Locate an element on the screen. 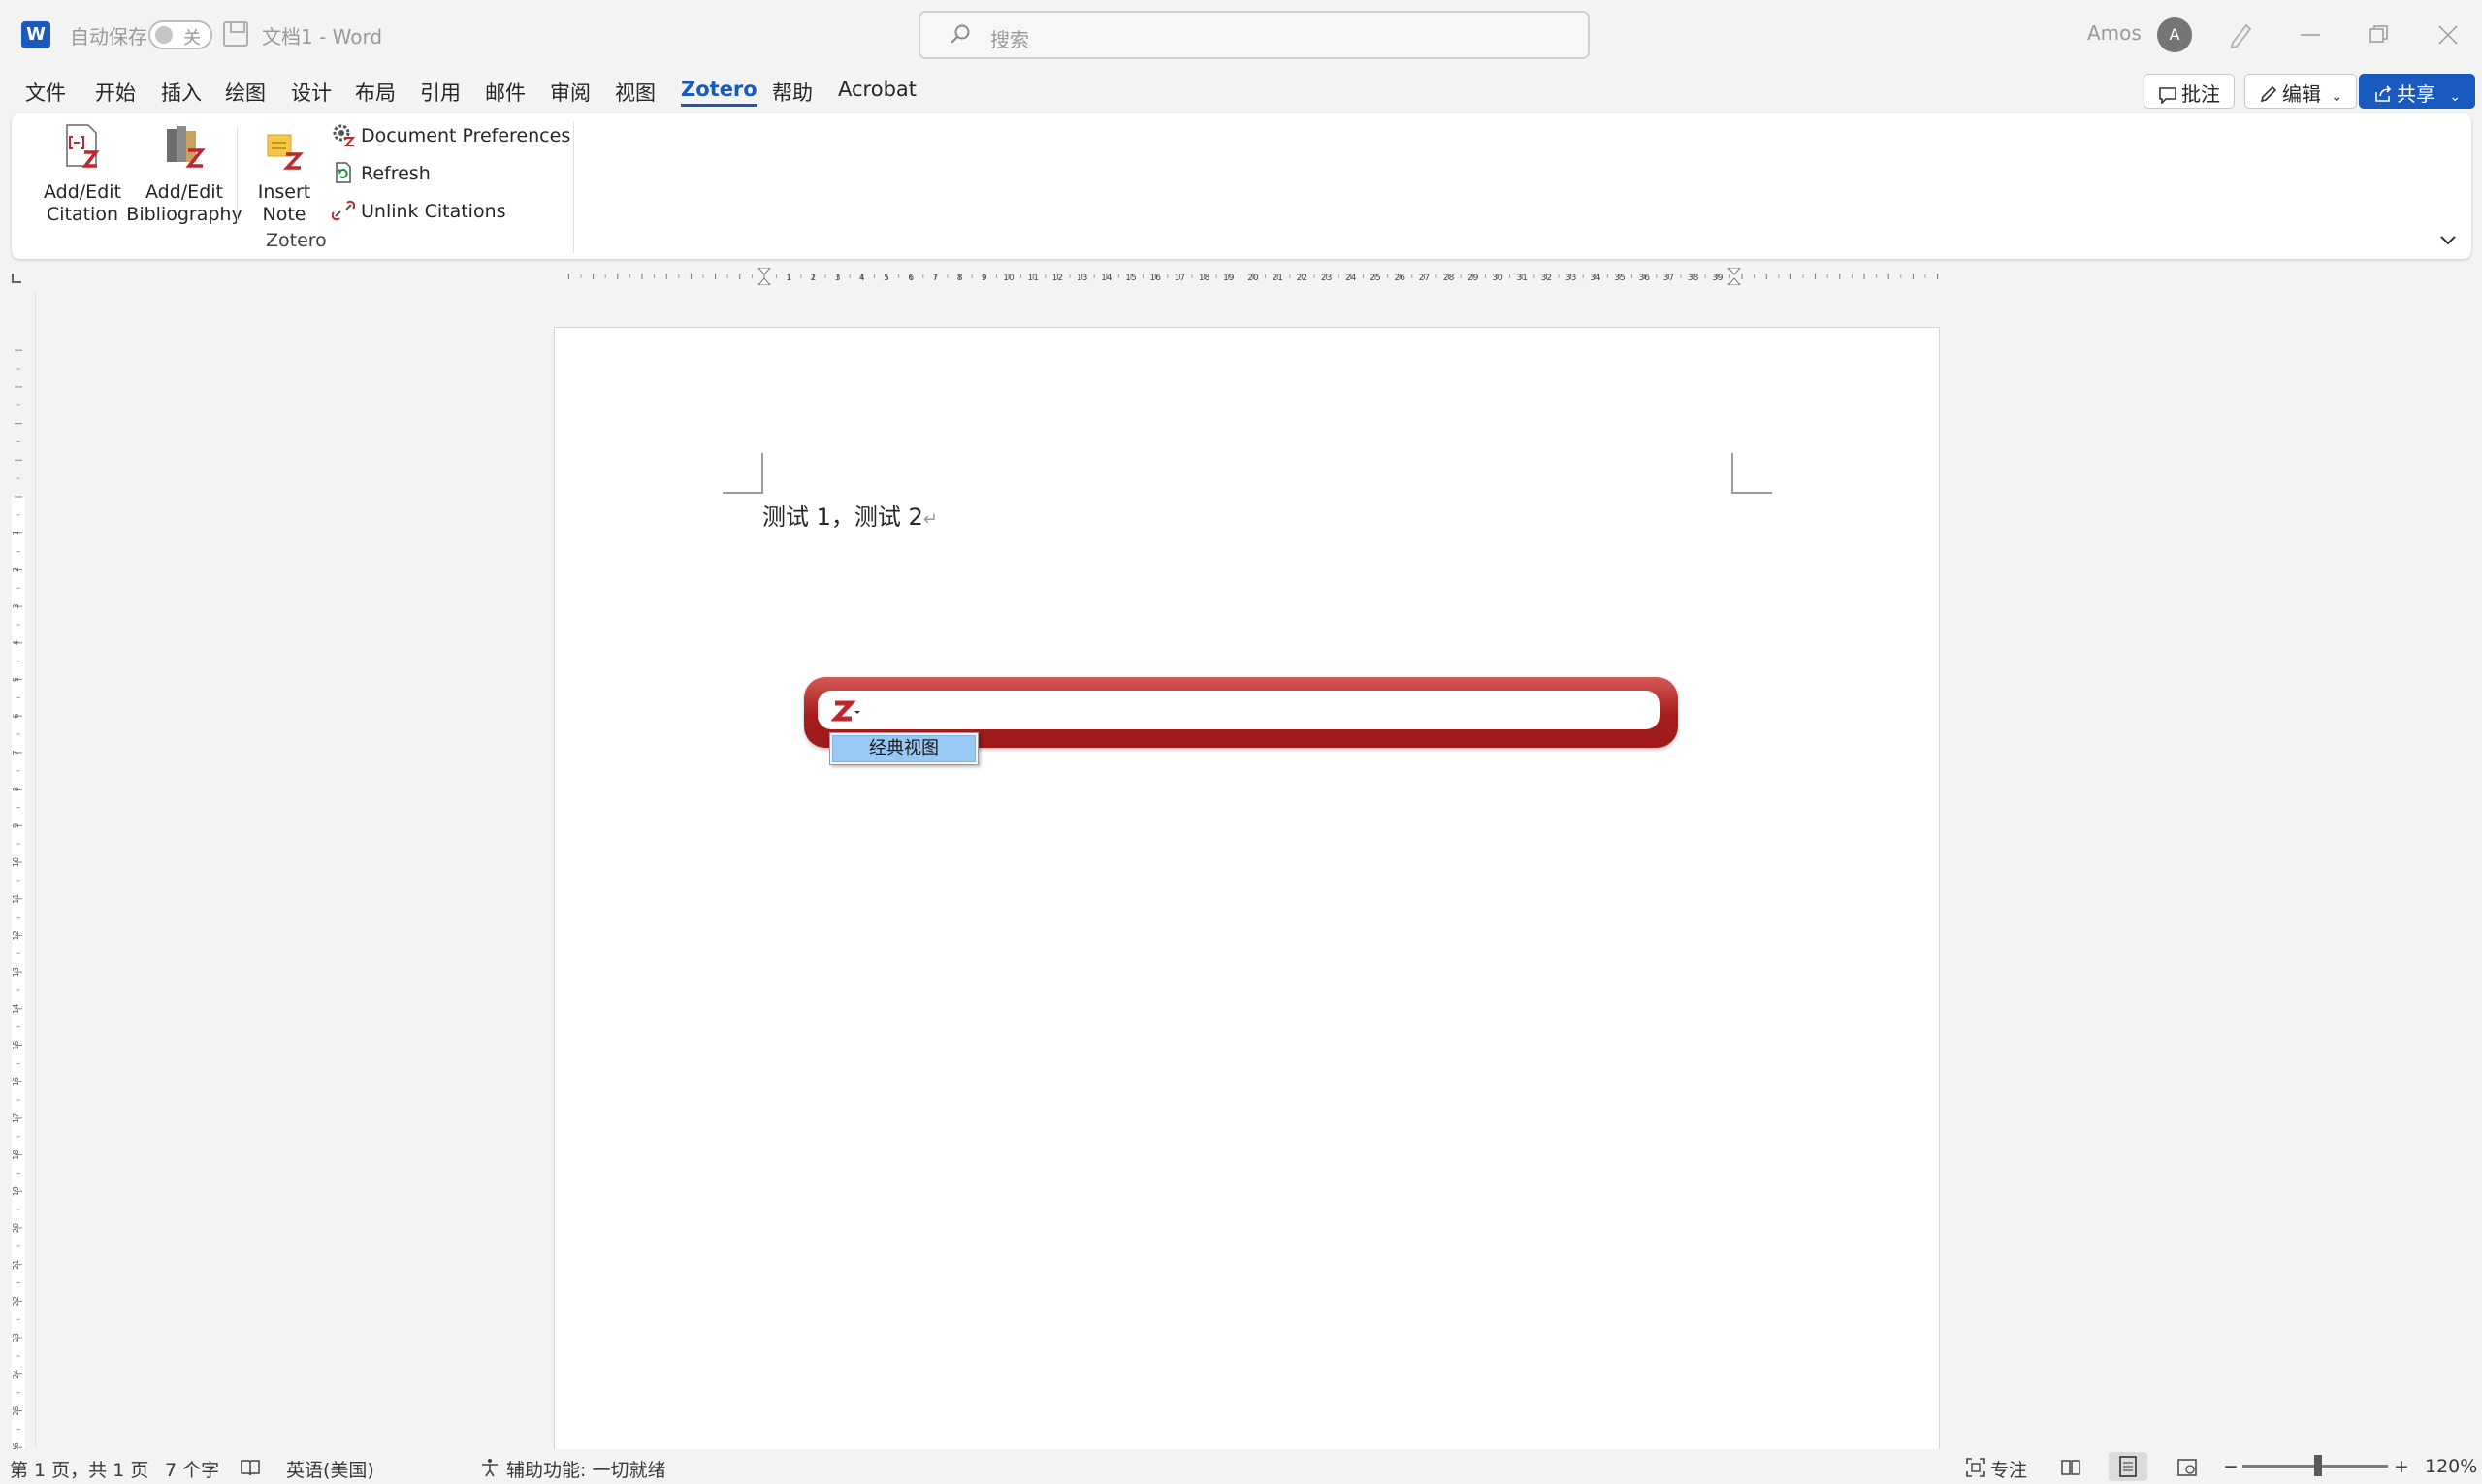 The width and height of the screenshot is (2482, 1484). search-input: 搜索 is located at coordinates (1254, 35).